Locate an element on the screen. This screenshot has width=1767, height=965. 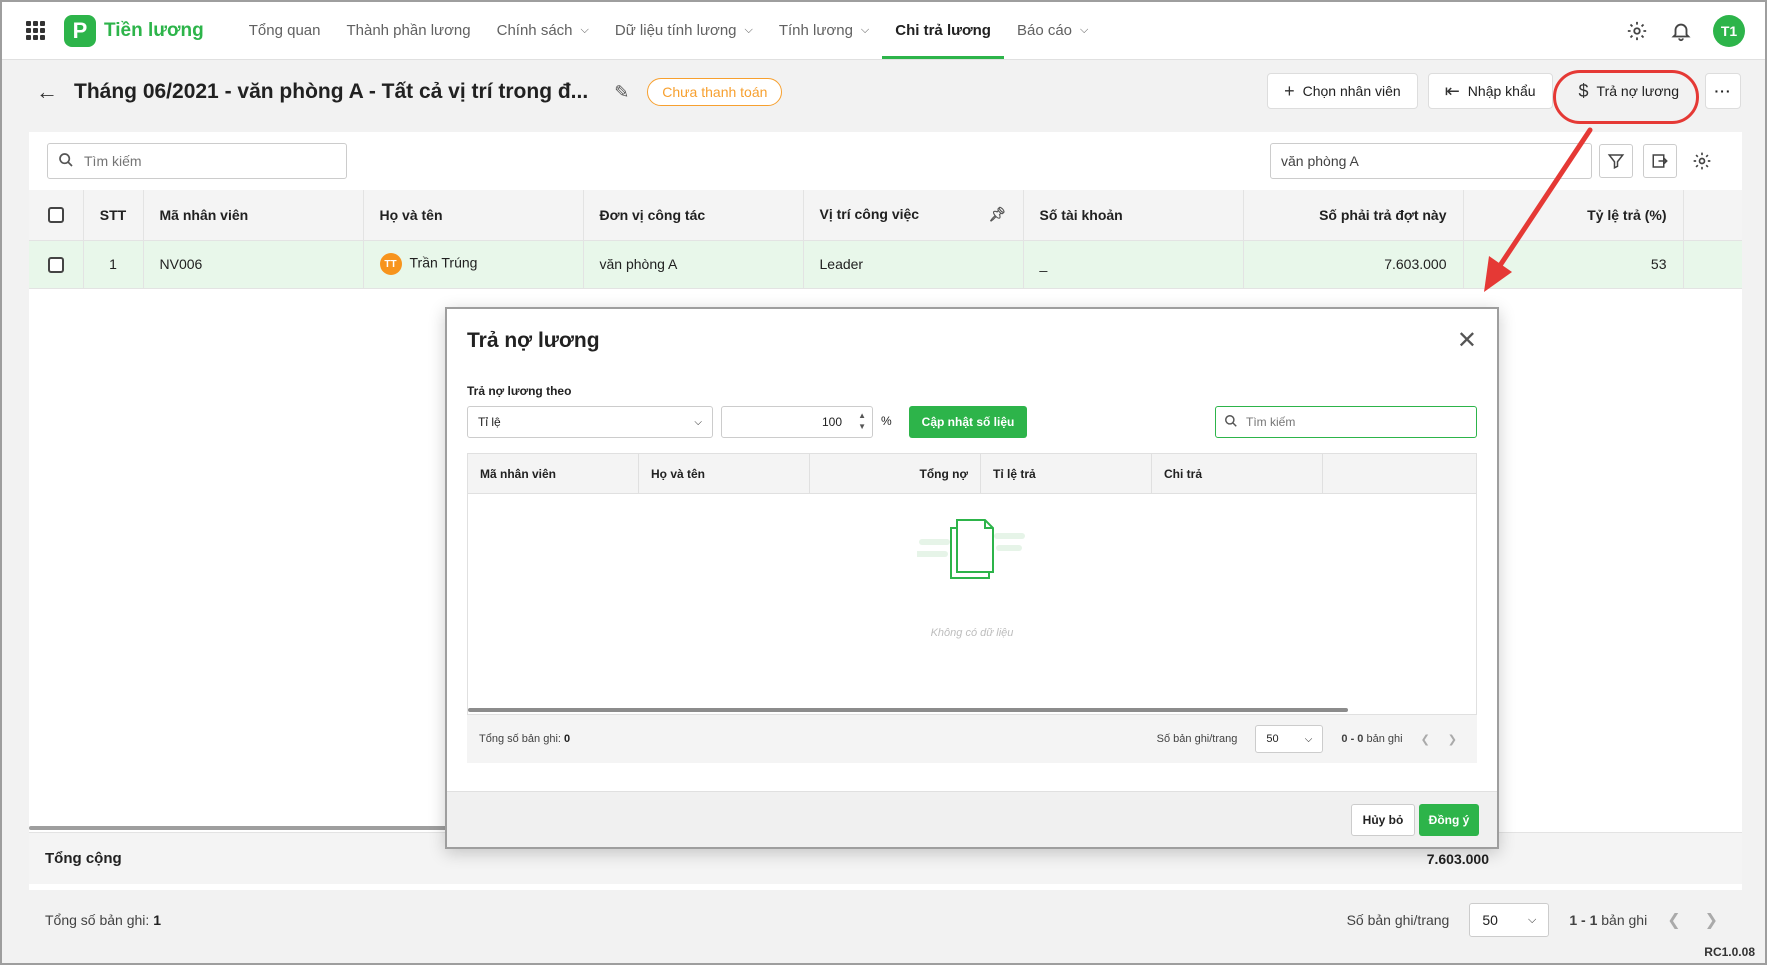
repay-by-select: Tỉ lệ ⌵ is located at coordinates (590, 422).